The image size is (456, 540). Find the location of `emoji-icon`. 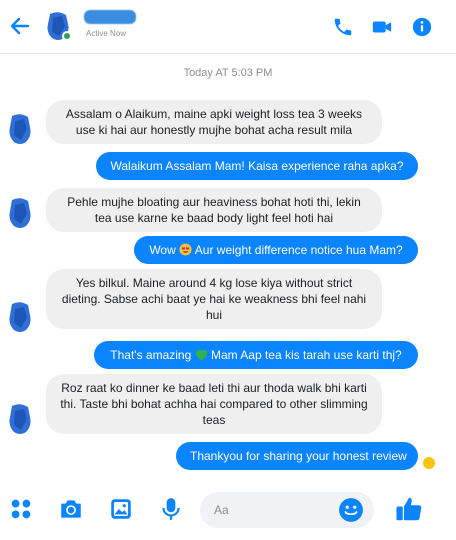

emoji-icon is located at coordinates (351, 510).